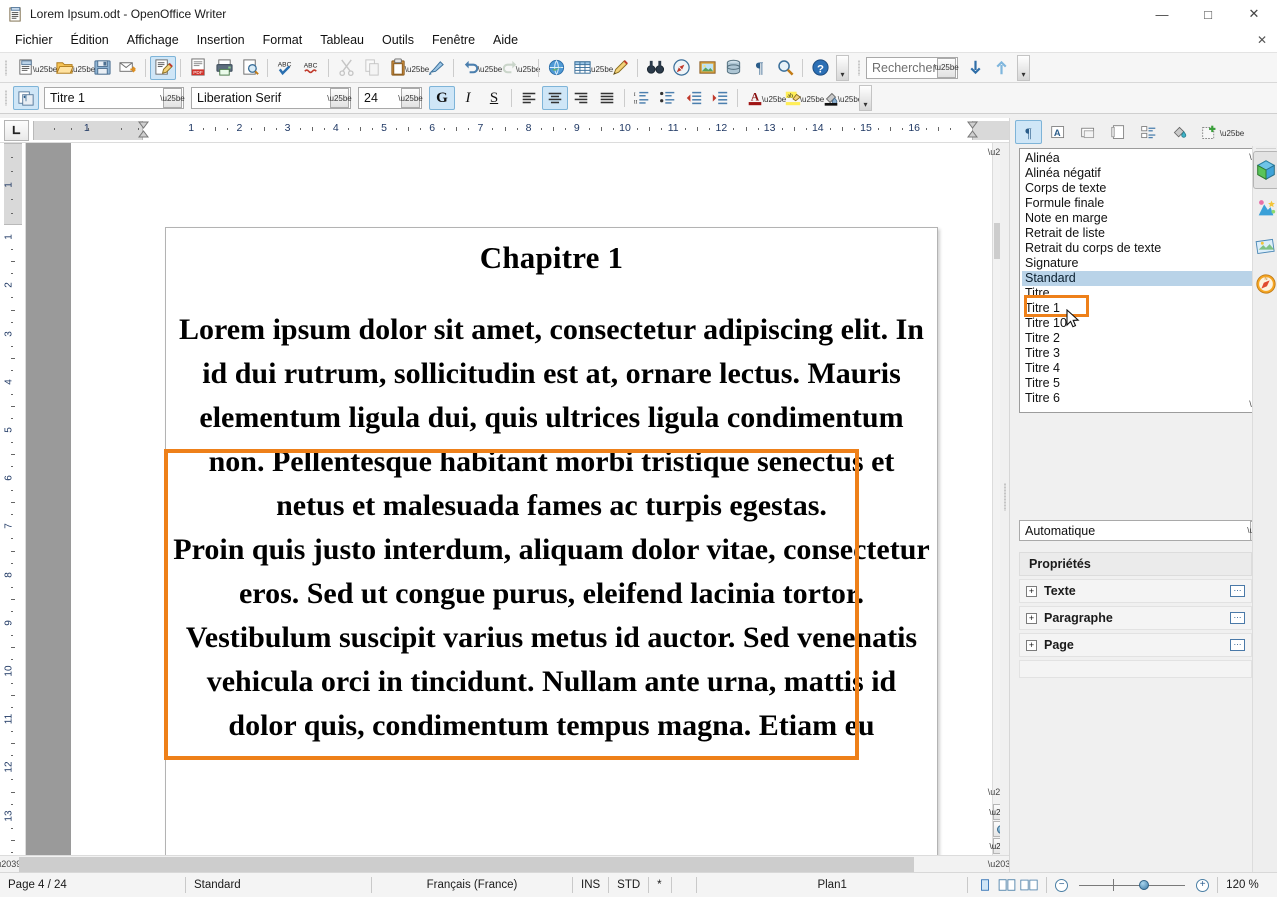 Image resolution: width=1277 pixels, height=897 pixels. Describe the element at coordinates (551, 258) in the screenshot. I see `page-title: Chapitre 1` at that location.